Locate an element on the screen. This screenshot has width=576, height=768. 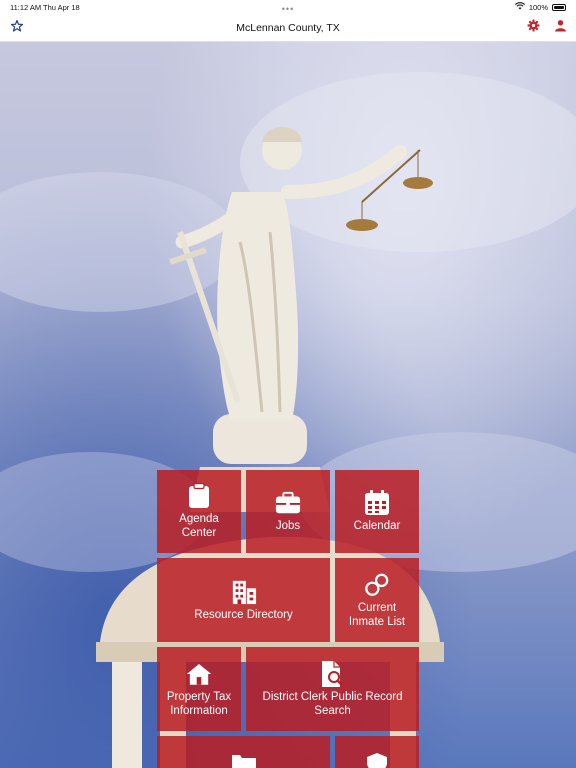
resource-directory-label: Resource Directory is located at coordinates (243, 614).